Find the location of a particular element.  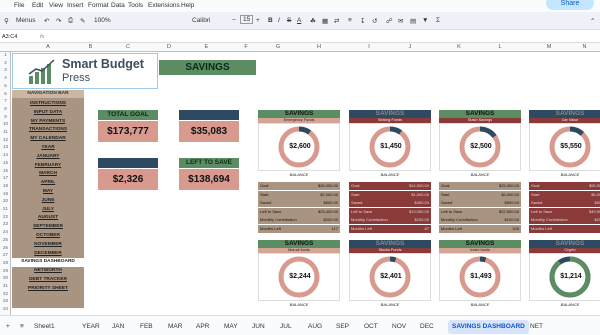

sheet-tab: MAY is located at coordinates (231, 326).